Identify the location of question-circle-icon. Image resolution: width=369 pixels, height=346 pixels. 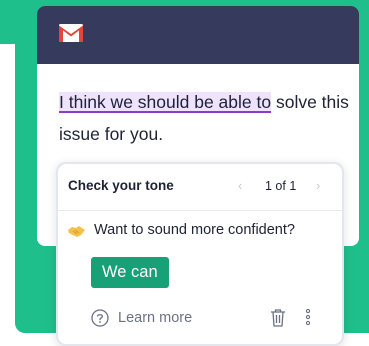
(100, 318).